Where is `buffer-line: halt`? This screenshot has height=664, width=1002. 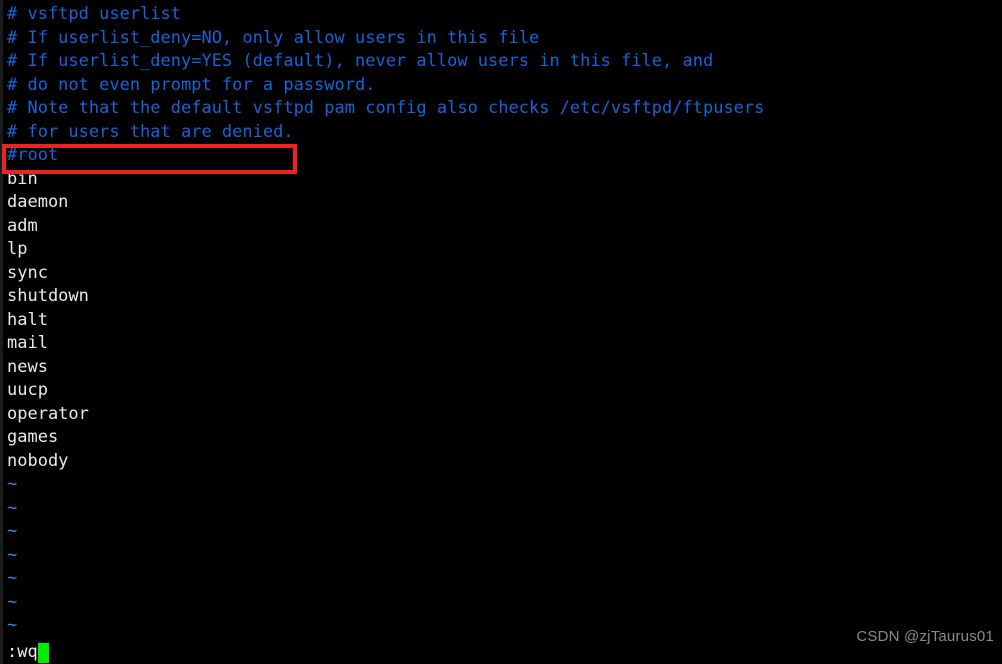
buffer-line: halt is located at coordinates (501, 321).